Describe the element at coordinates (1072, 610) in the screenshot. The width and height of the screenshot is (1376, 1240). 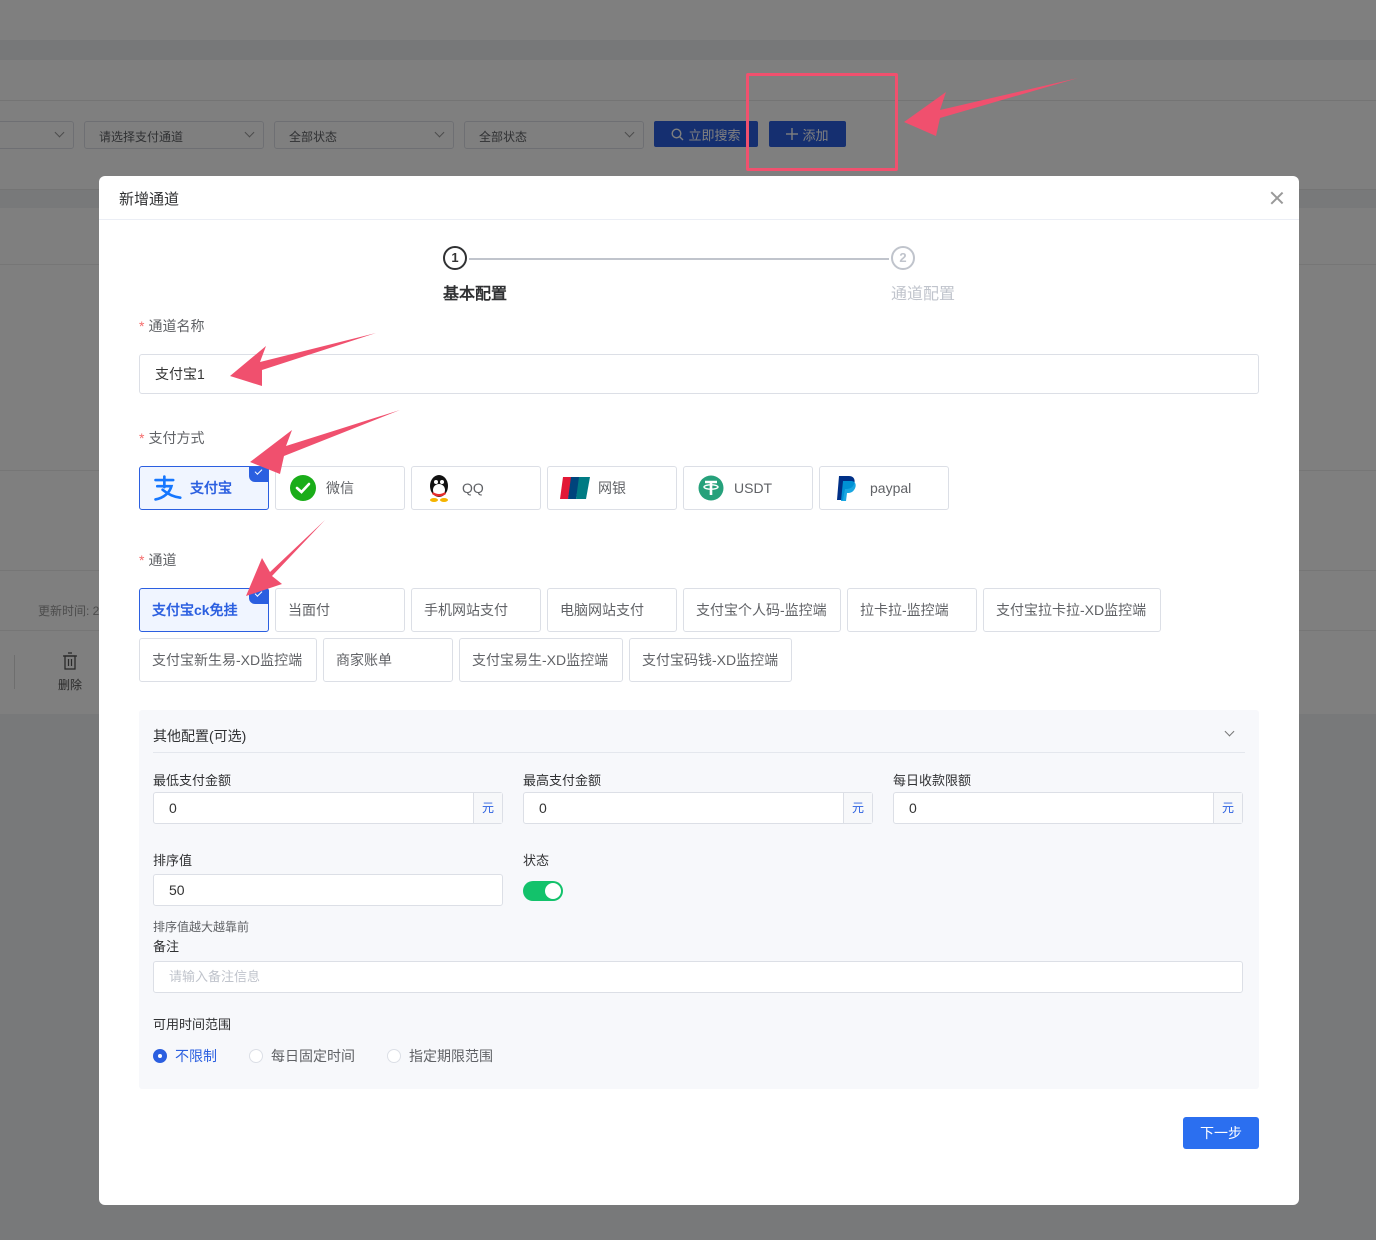
I see `channel-option: 支付宝拉卡拉-XD监控端` at that location.